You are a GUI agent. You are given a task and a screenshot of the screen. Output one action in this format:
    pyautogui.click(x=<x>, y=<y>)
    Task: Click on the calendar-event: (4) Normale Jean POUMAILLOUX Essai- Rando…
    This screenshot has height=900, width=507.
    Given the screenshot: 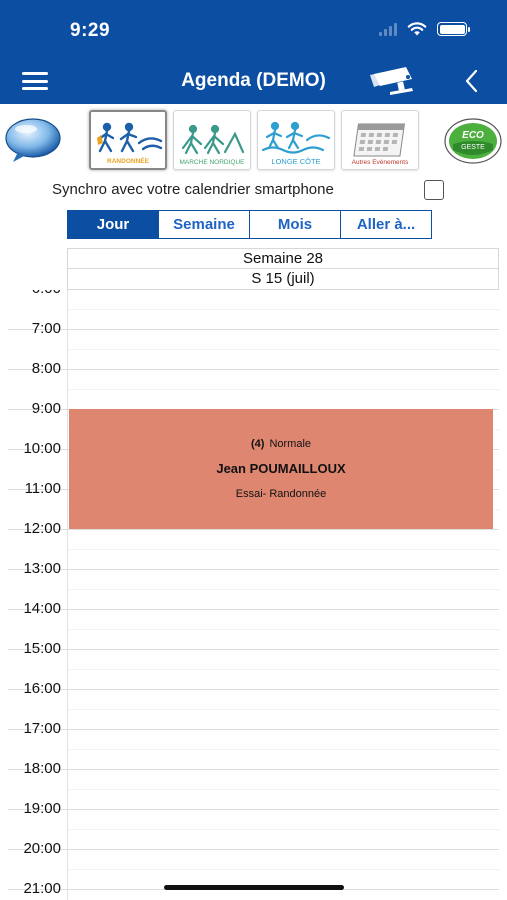 What is the action you would take?
    pyautogui.click(x=281, y=469)
    